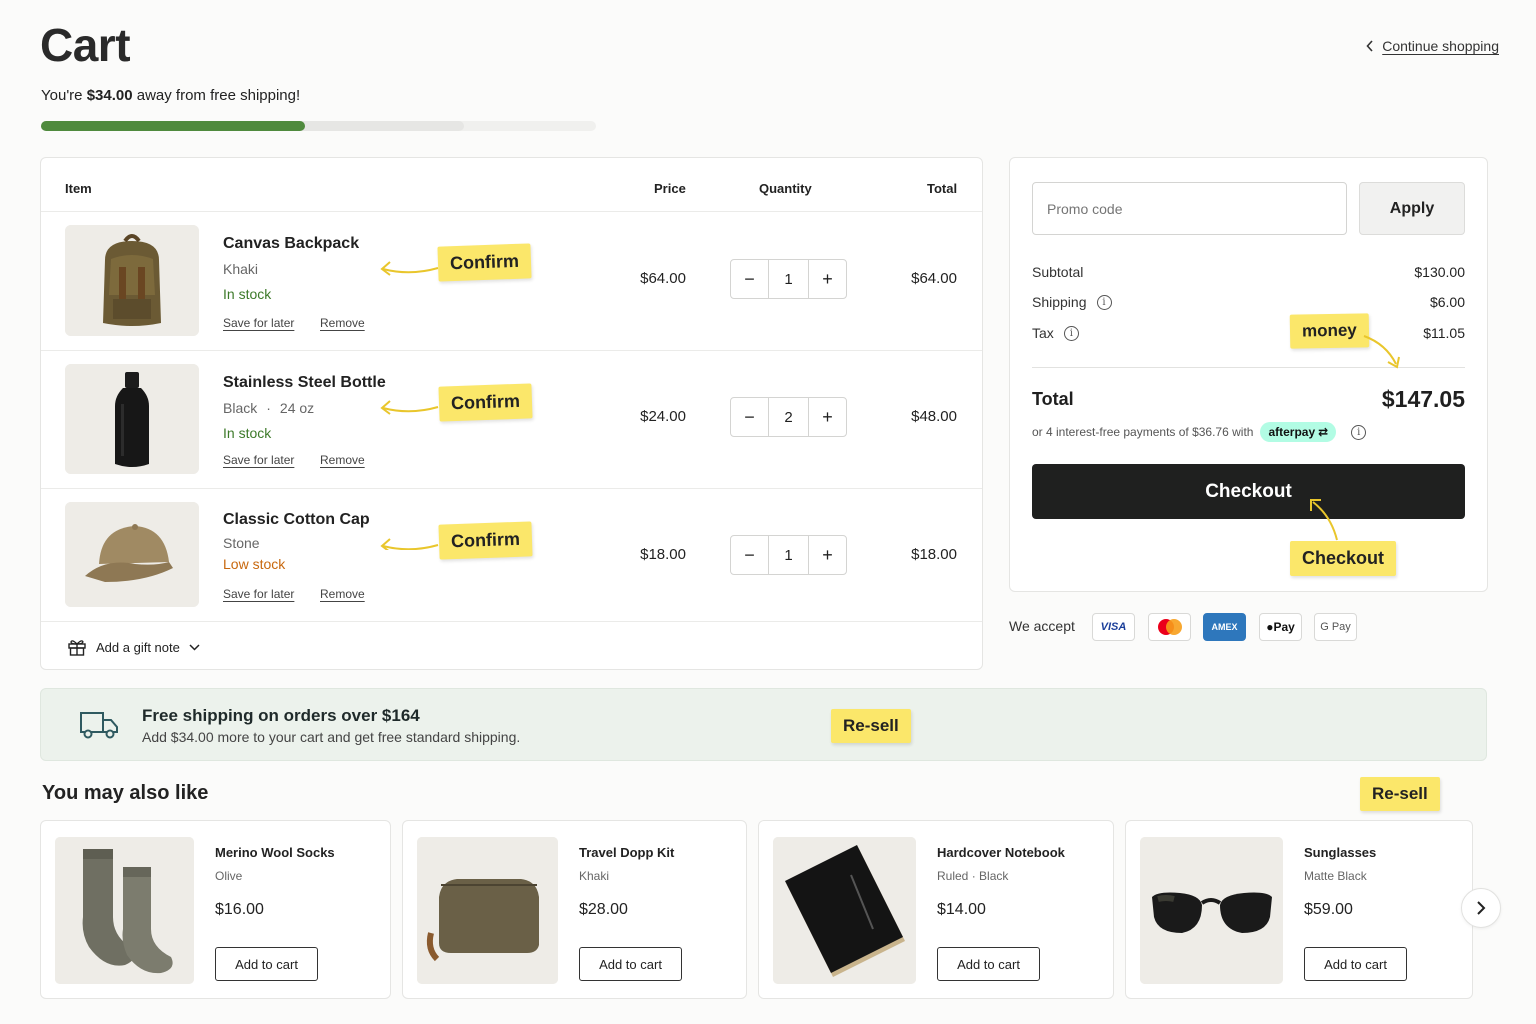  What do you see at coordinates (1423, 399) in the screenshot?
I see `total-value: $147.05` at bounding box center [1423, 399].